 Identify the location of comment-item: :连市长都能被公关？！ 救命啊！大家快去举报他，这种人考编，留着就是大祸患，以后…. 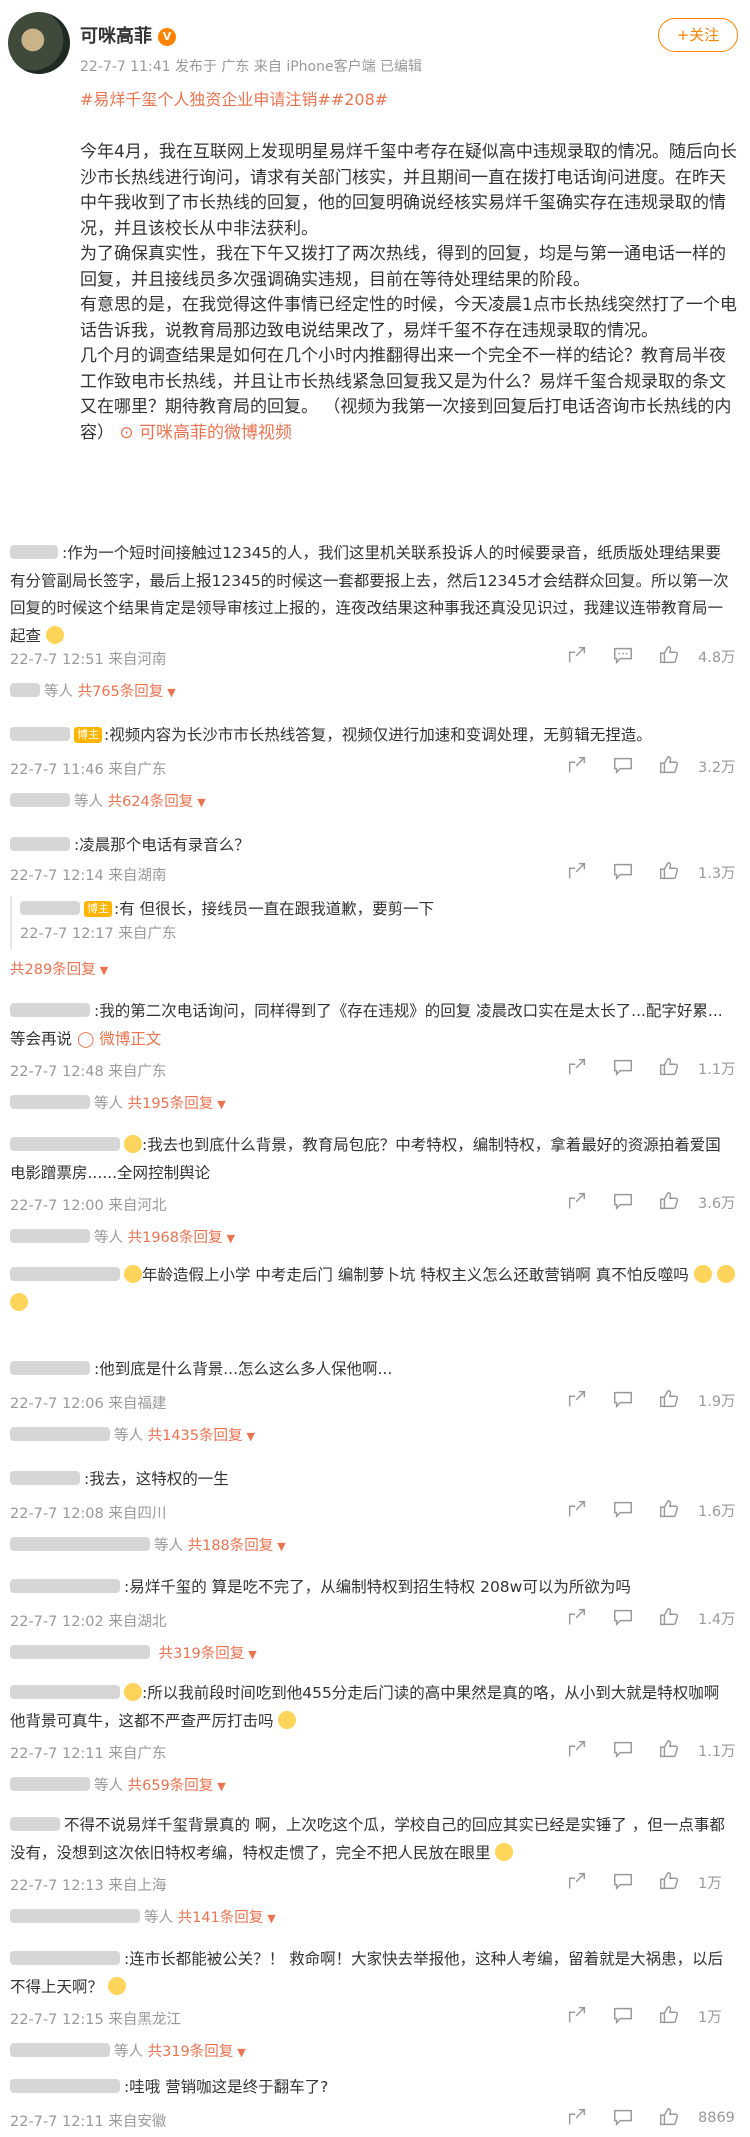
(375, 2003).